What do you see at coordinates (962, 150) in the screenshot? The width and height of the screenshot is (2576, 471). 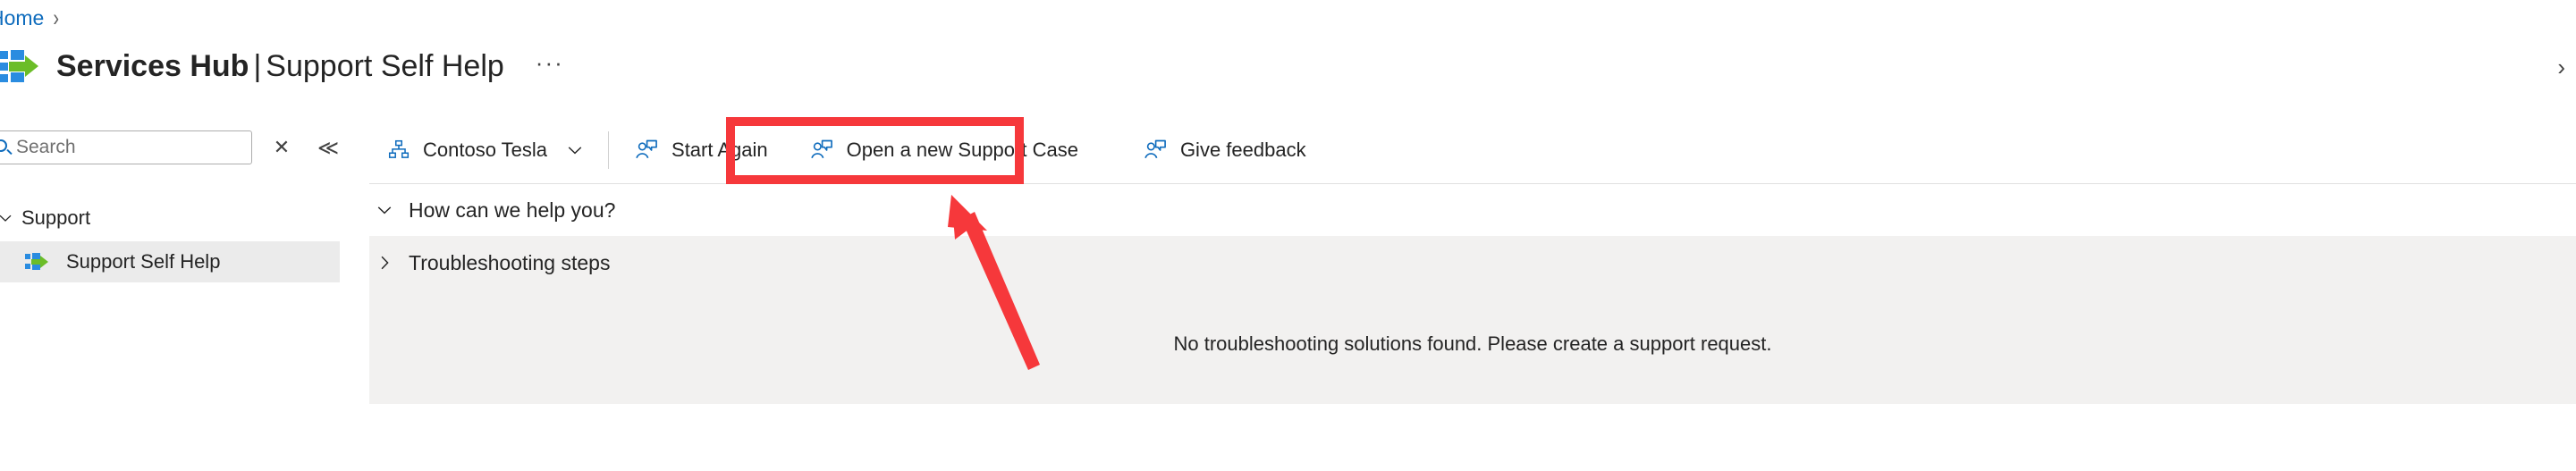 I see `command-button-label: Open a new Support Case` at bounding box center [962, 150].